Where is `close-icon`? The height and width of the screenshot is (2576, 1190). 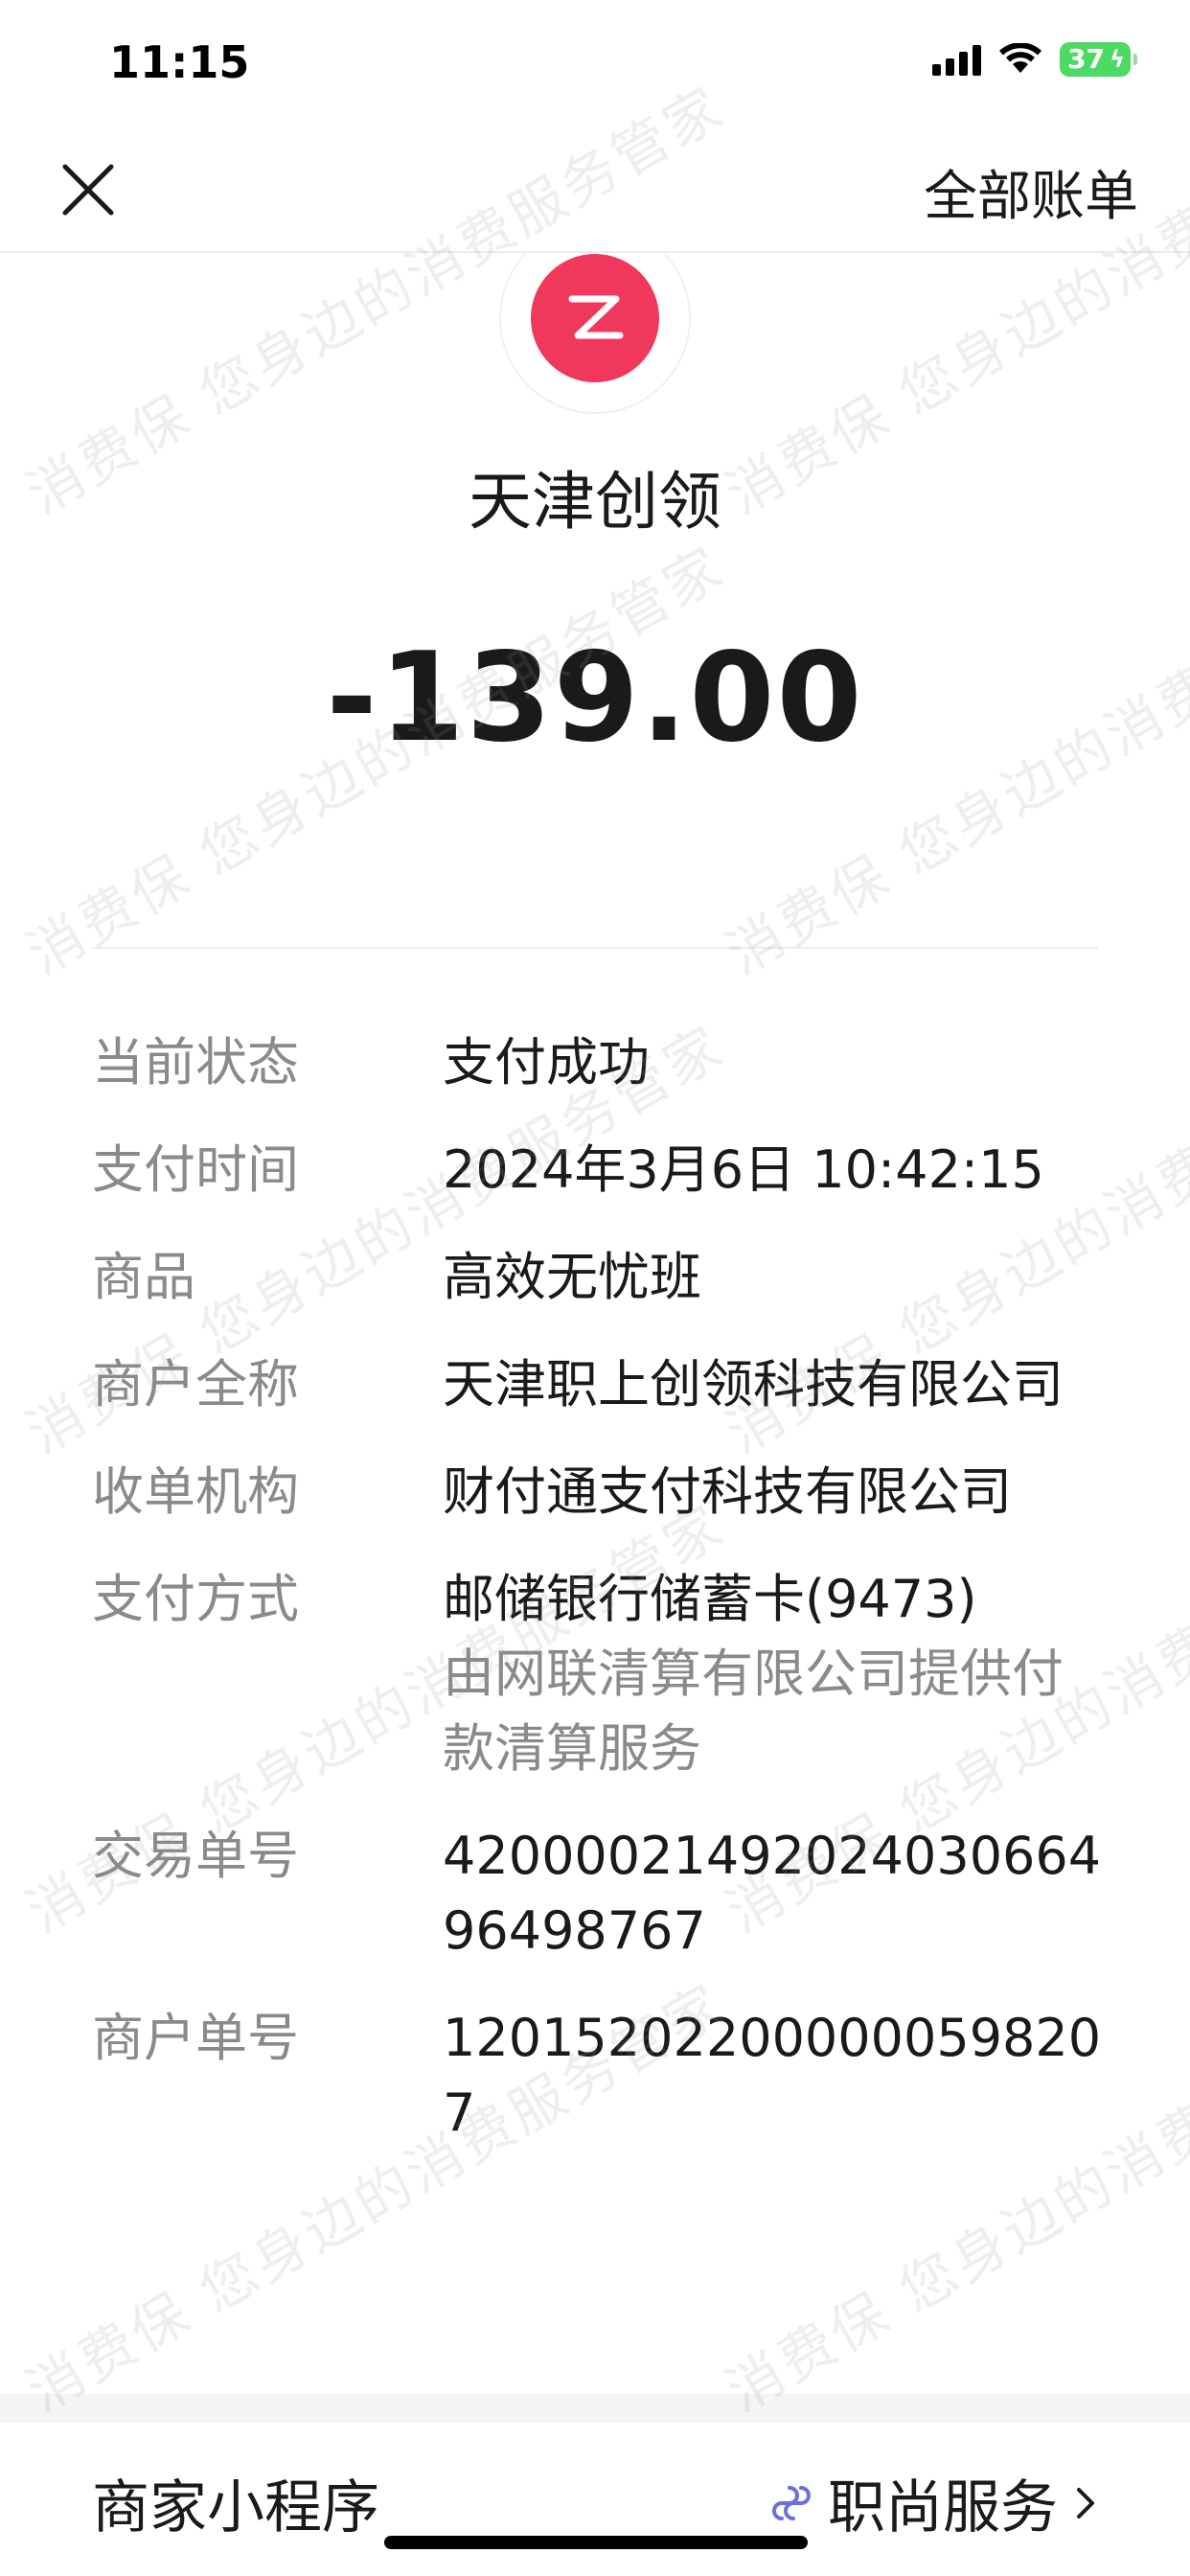 close-icon is located at coordinates (88, 189).